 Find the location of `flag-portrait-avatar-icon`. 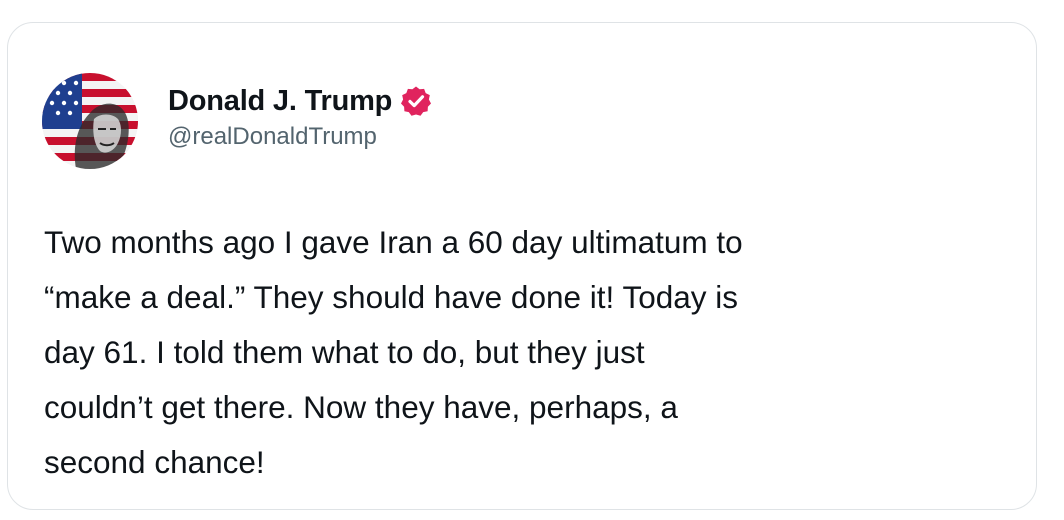

flag-portrait-avatar-icon is located at coordinates (90, 121).